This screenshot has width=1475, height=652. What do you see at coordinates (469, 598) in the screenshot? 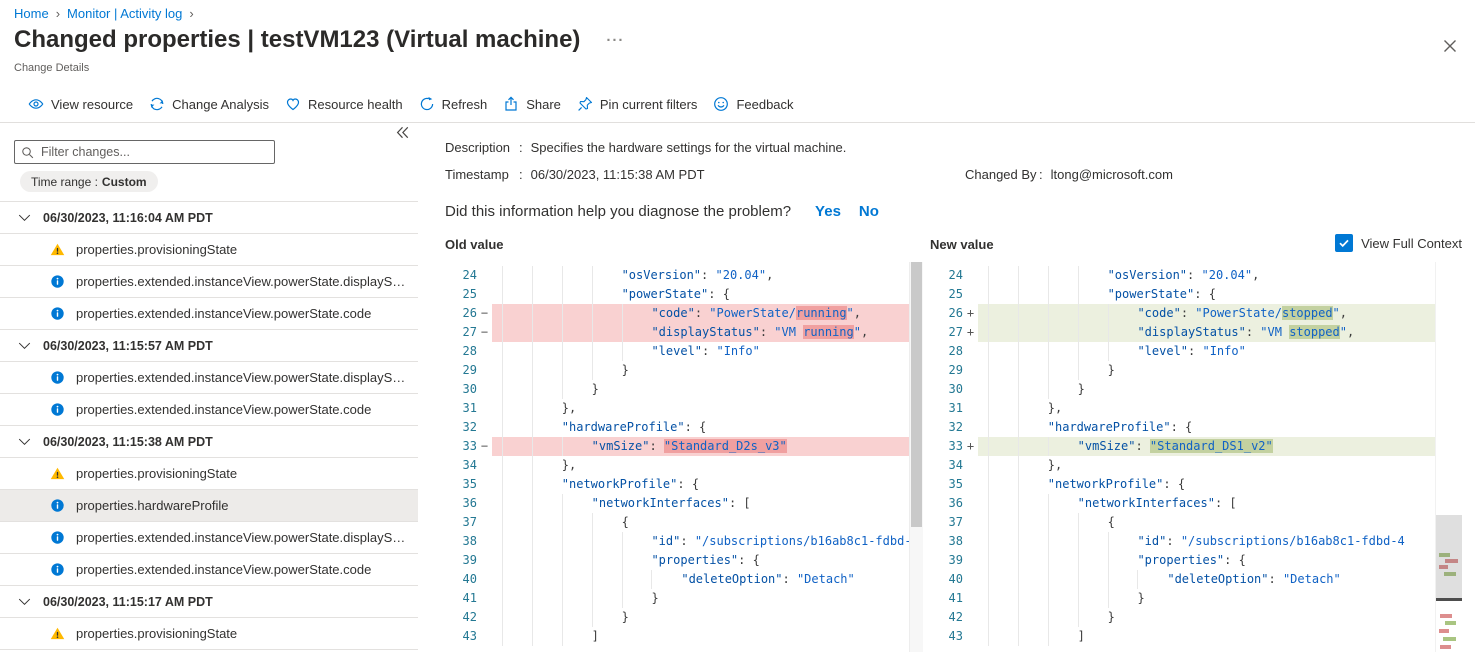
I see `line-number: 41` at bounding box center [469, 598].